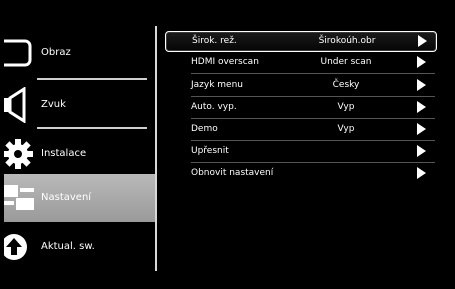 This screenshot has width=455, height=289. I want to click on menu-item-label: Nastavení, so click(66, 197).